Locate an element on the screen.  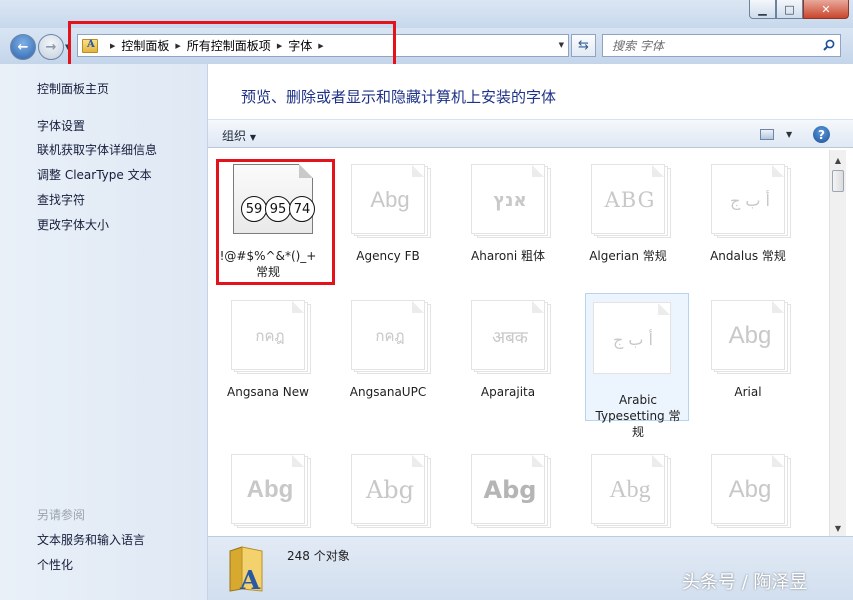
help-icon: ? is located at coordinates (821, 134).